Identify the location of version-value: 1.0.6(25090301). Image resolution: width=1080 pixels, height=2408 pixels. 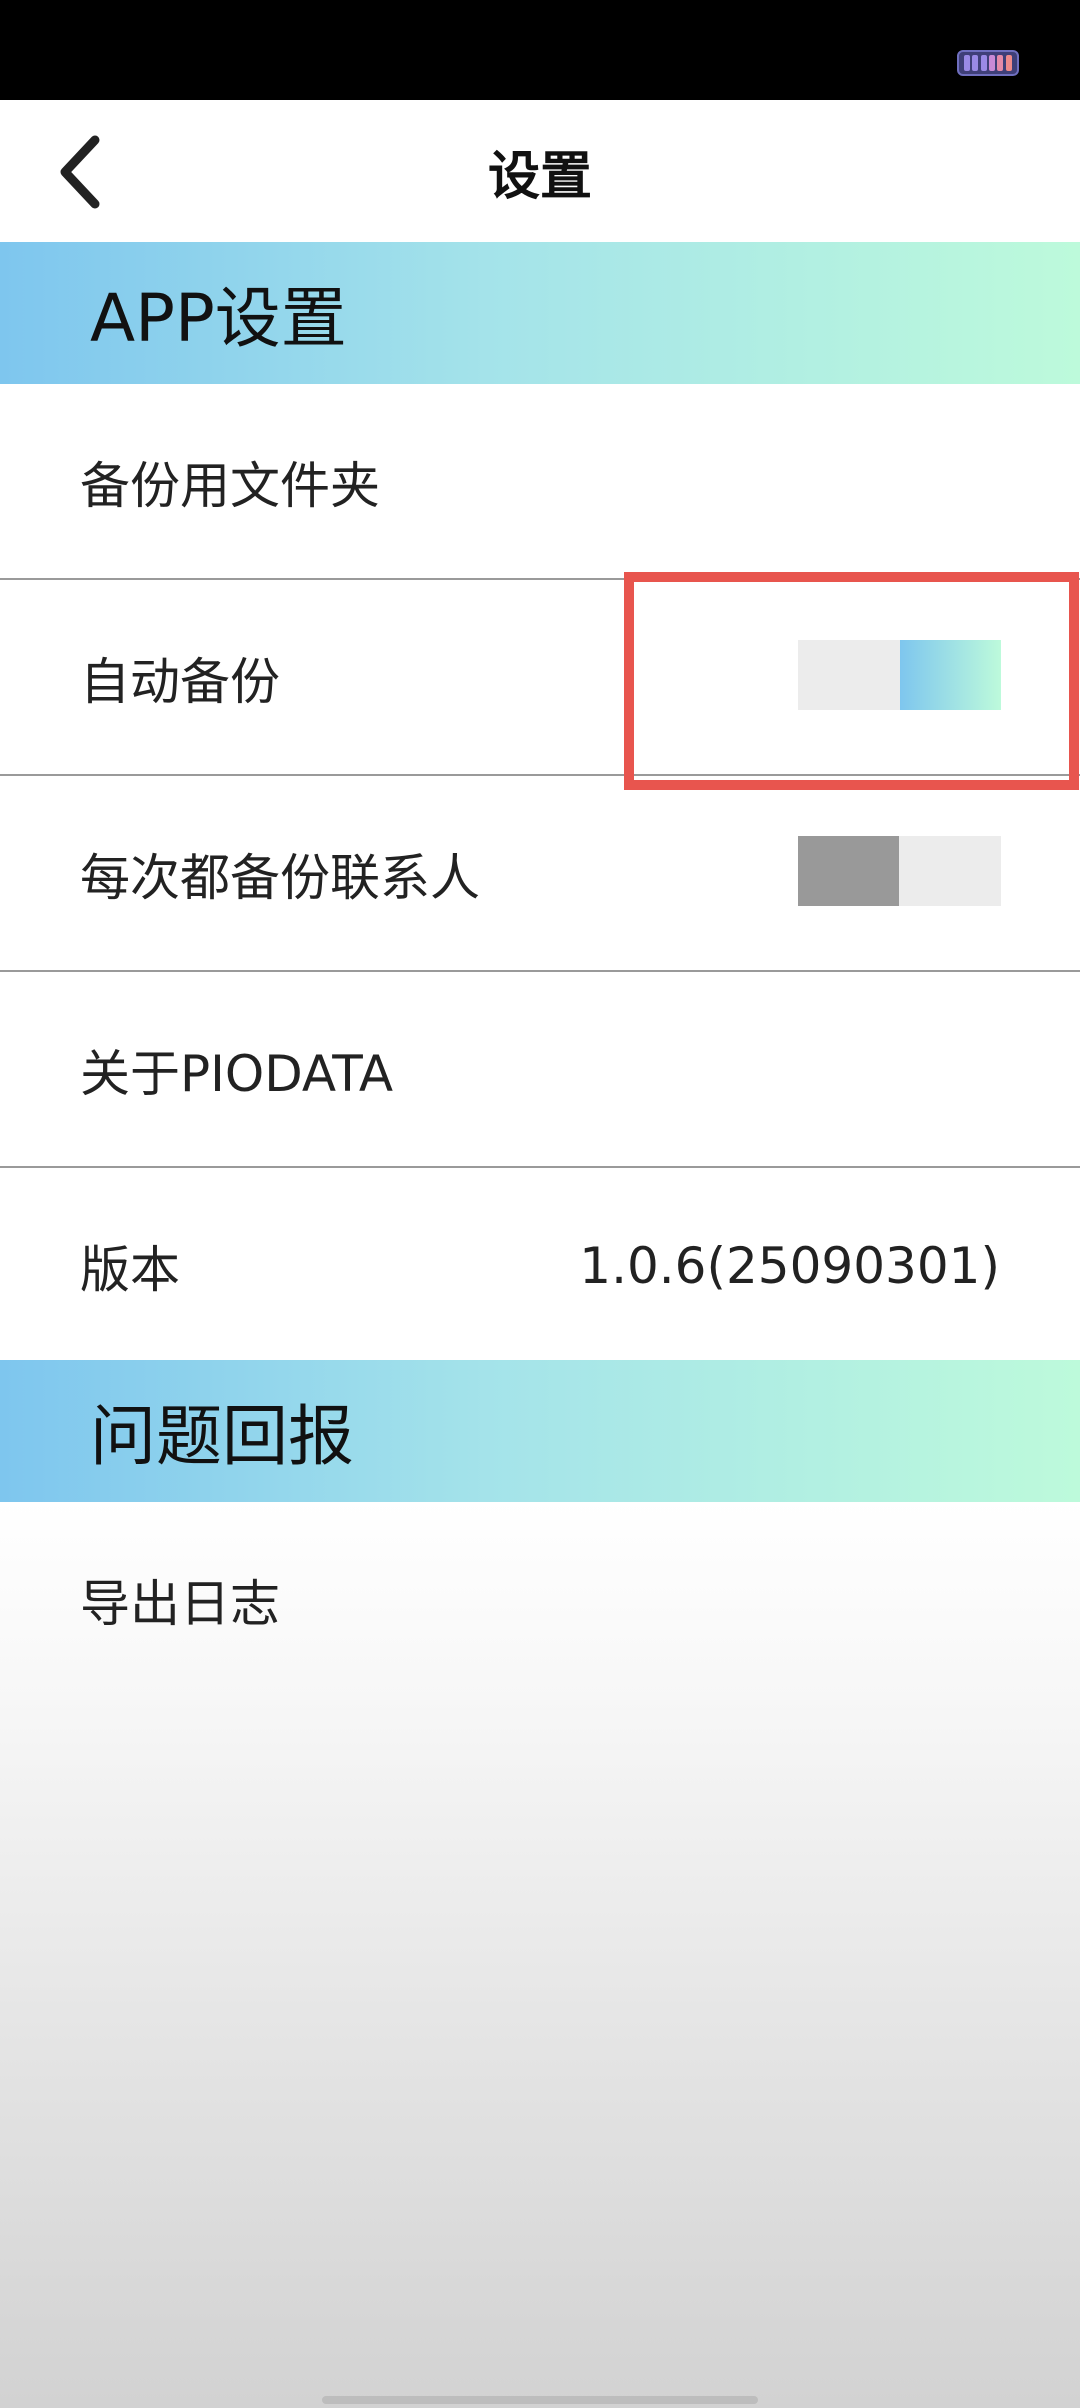
(789, 1266).